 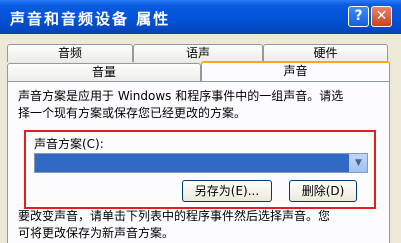 I want to click on instruction-line-2: 可将更改保存为新声音方案。, so click(x=96, y=233).